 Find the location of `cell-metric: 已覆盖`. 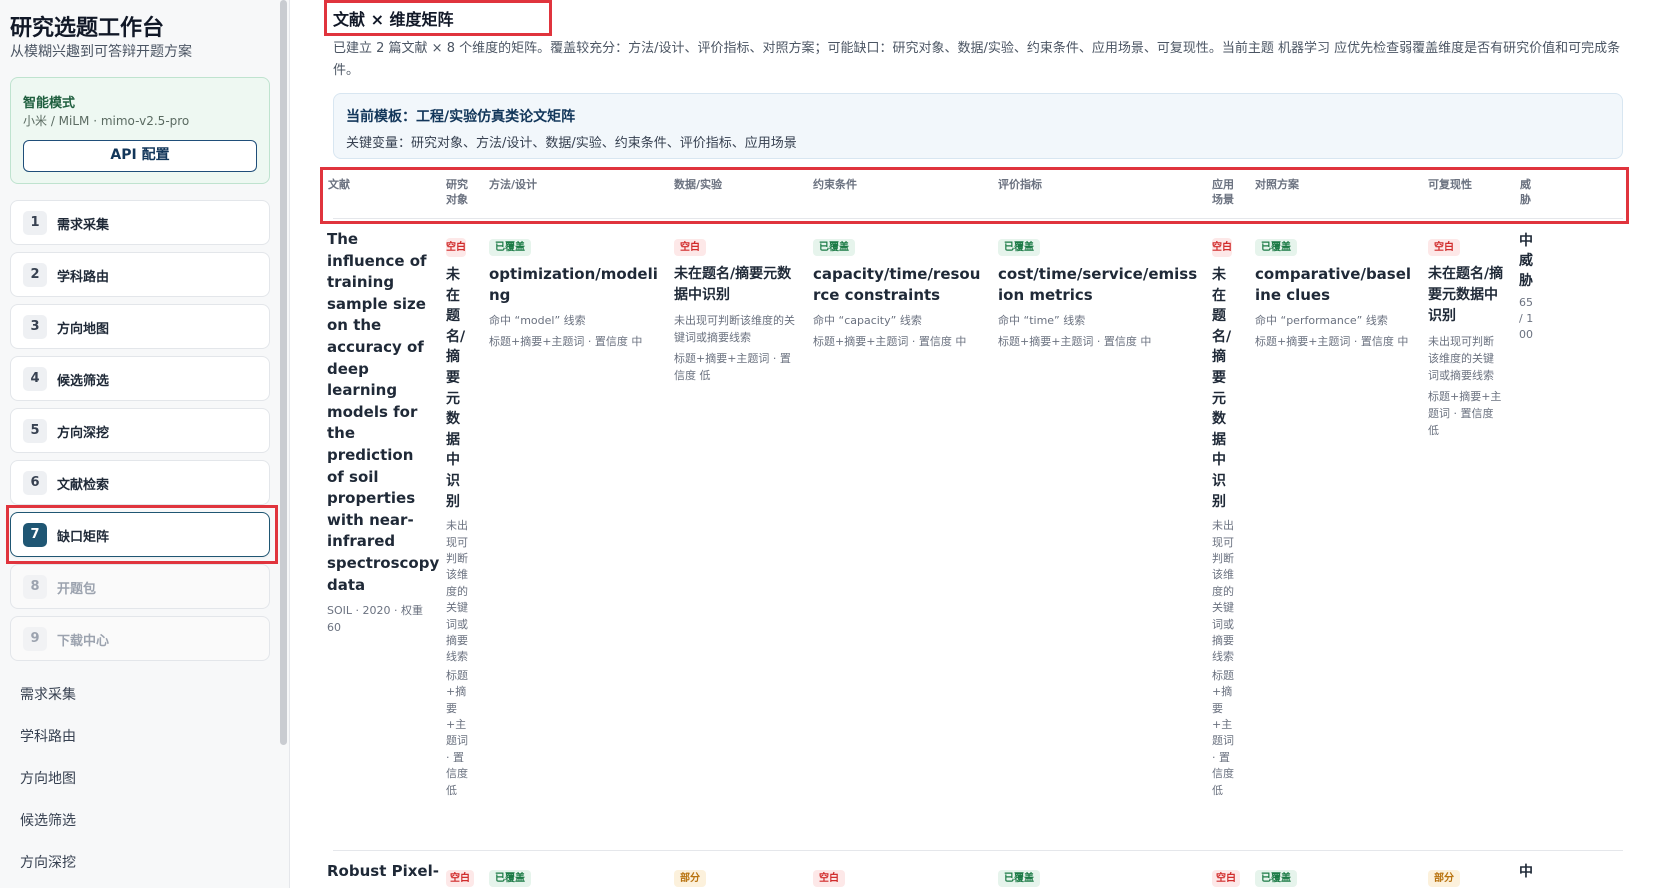

cell-metric: 已覆盖 is located at coordinates (1019, 876).